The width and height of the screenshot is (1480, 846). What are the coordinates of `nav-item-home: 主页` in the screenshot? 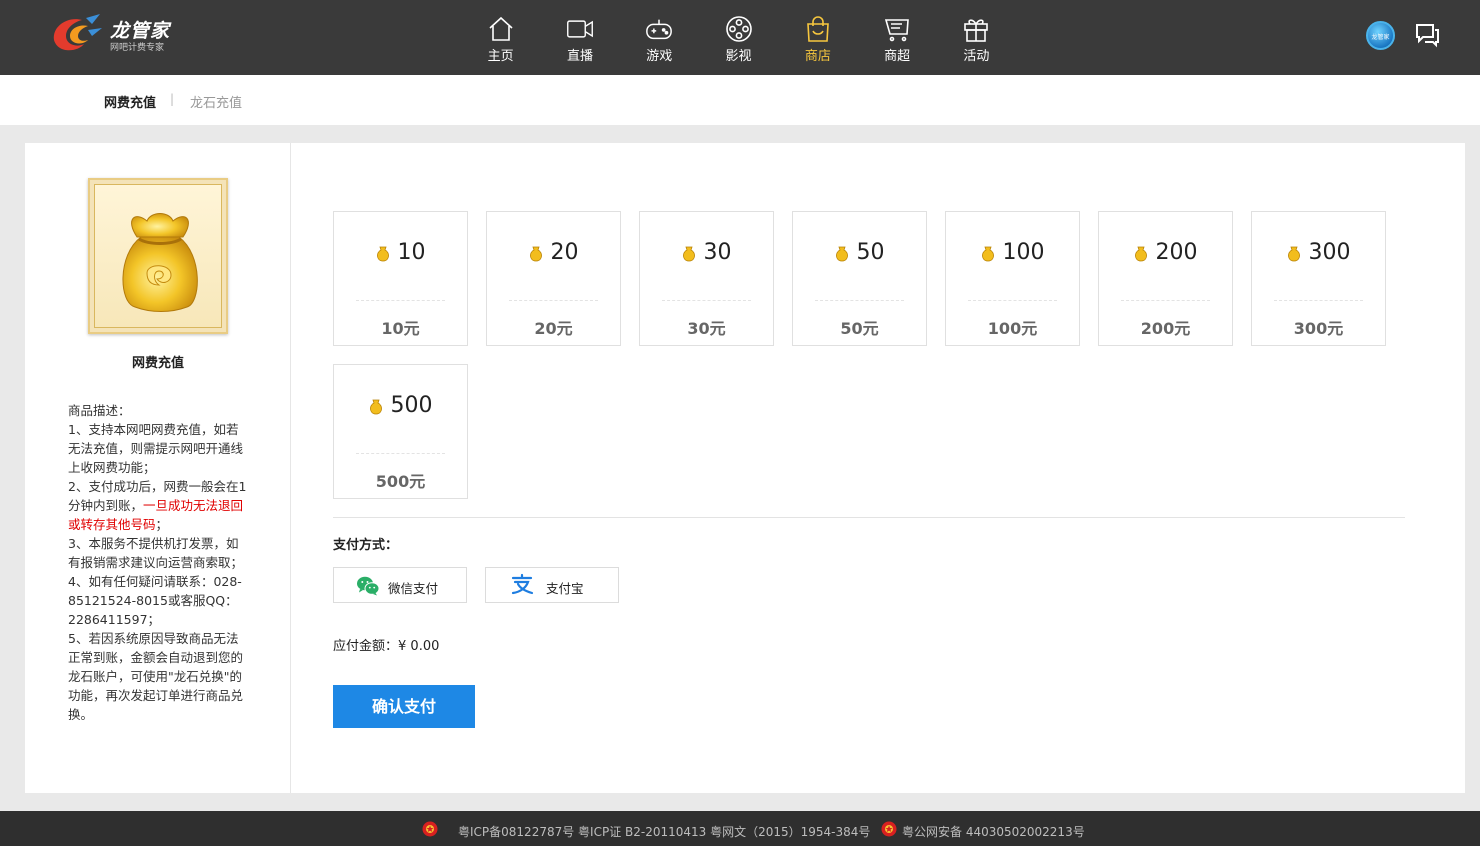 It's located at (500, 37).